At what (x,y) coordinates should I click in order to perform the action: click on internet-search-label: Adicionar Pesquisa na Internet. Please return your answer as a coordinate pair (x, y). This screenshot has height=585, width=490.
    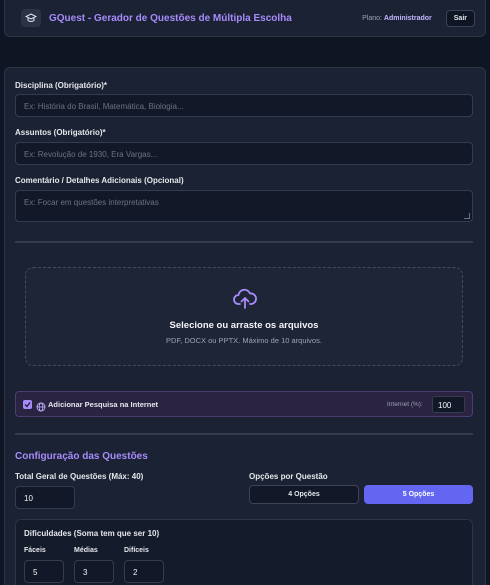
    Looking at the image, I should click on (103, 404).